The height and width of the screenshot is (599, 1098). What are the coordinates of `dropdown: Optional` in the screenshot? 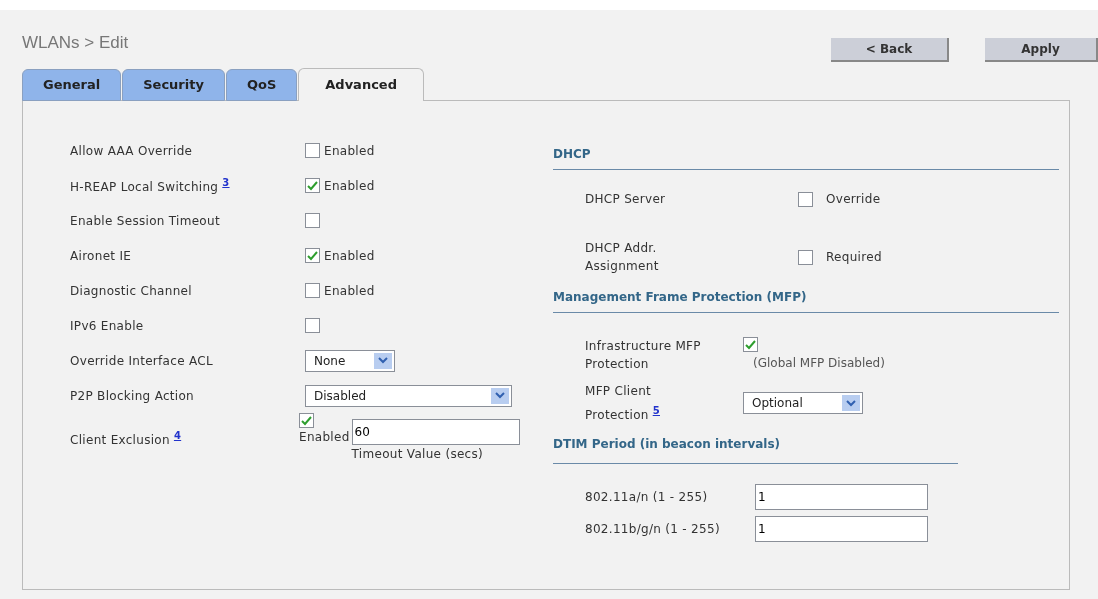 It's located at (803, 403).